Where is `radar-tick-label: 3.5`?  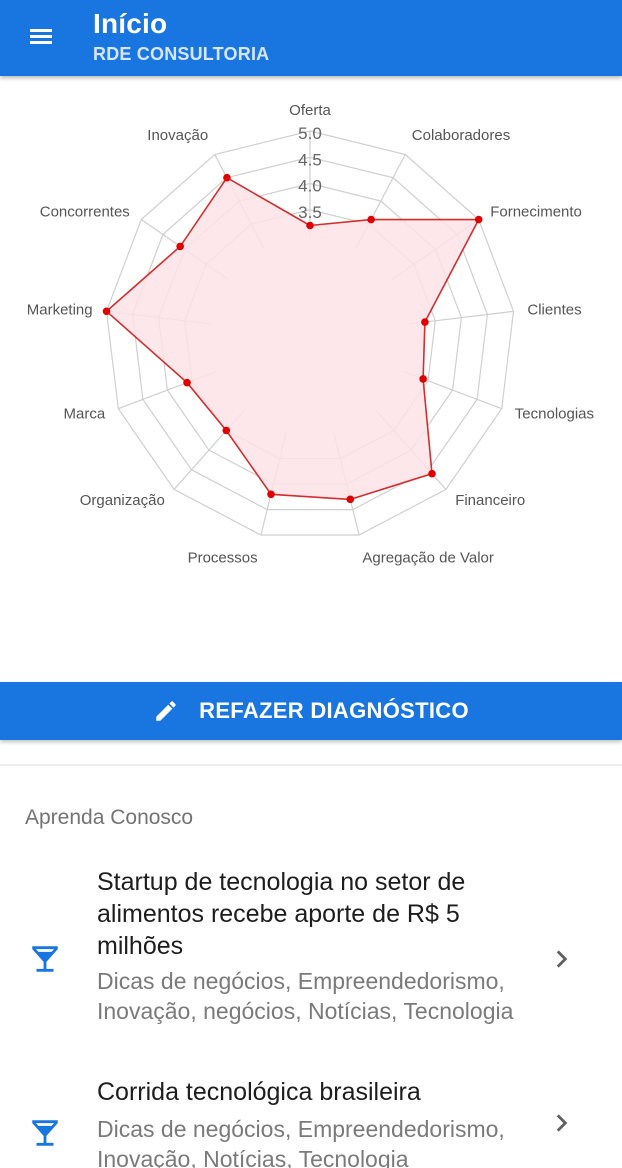
radar-tick-label: 3.5 is located at coordinates (310, 212).